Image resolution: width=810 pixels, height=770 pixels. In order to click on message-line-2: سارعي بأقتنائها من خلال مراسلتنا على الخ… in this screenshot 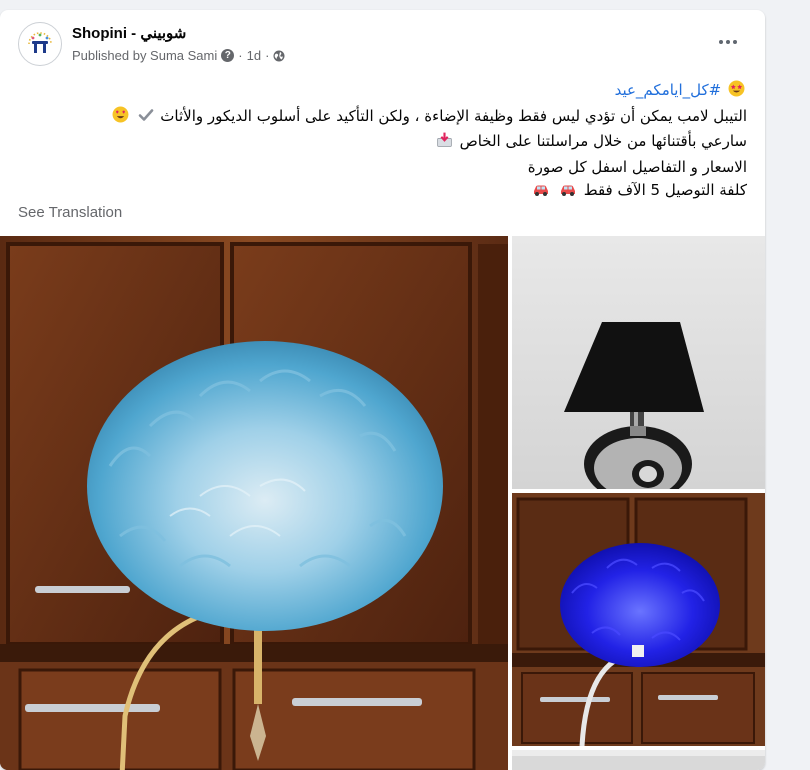, I will do `click(387, 143)`.